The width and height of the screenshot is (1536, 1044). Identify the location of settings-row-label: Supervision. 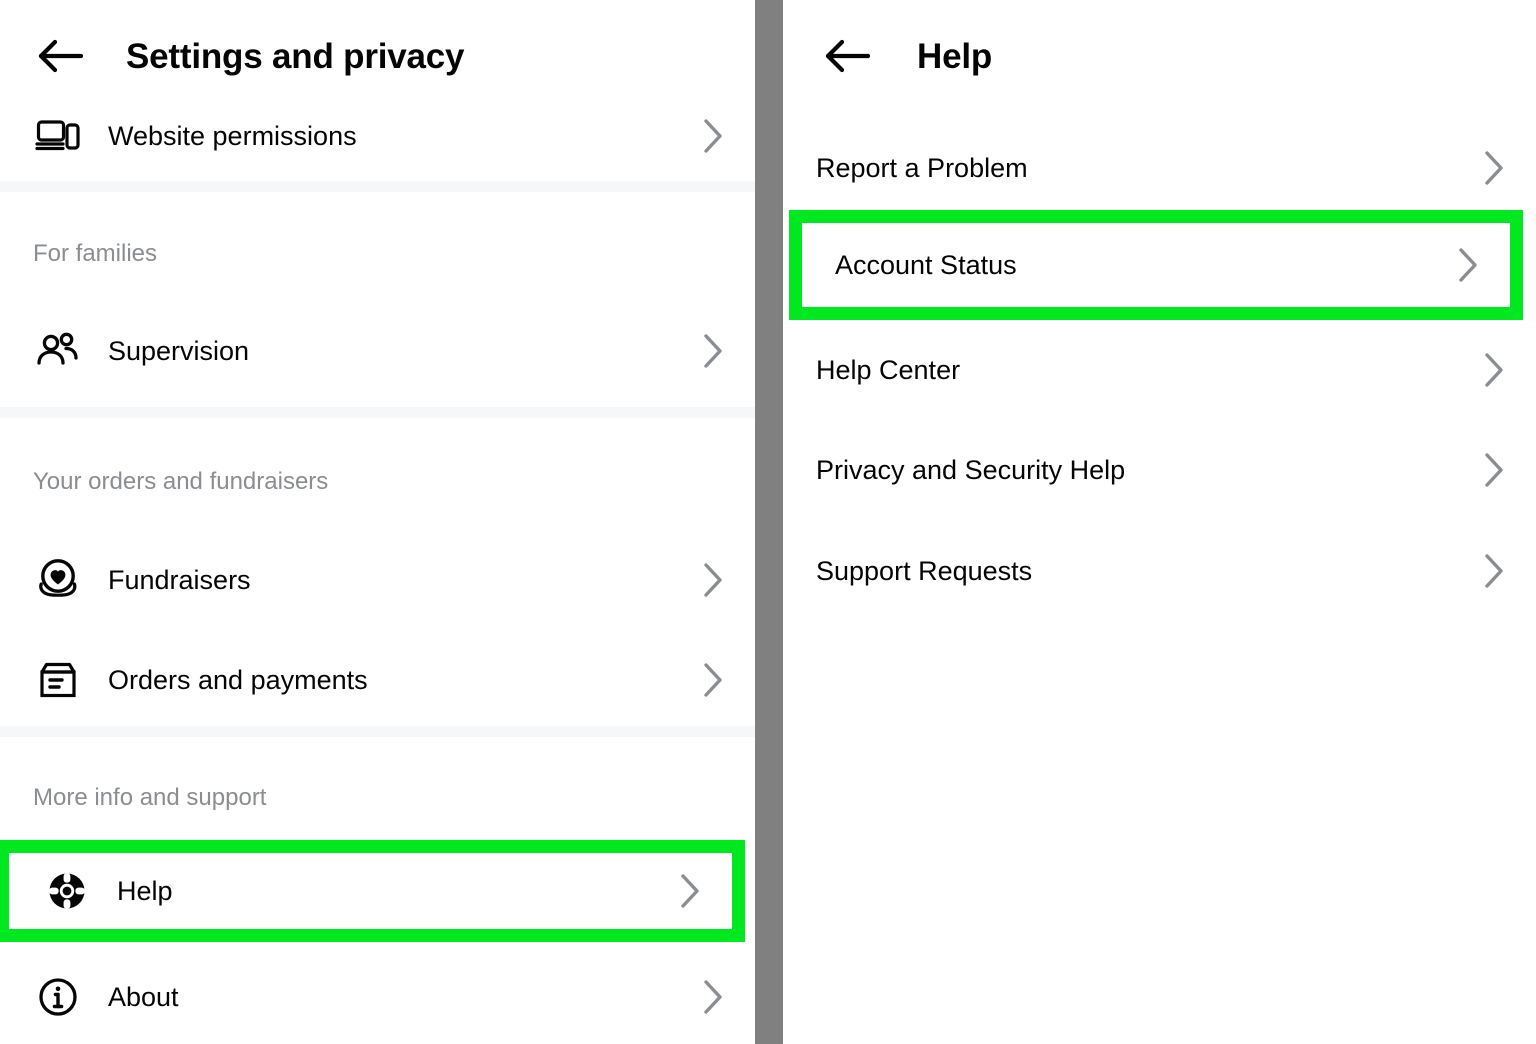
(179, 350).